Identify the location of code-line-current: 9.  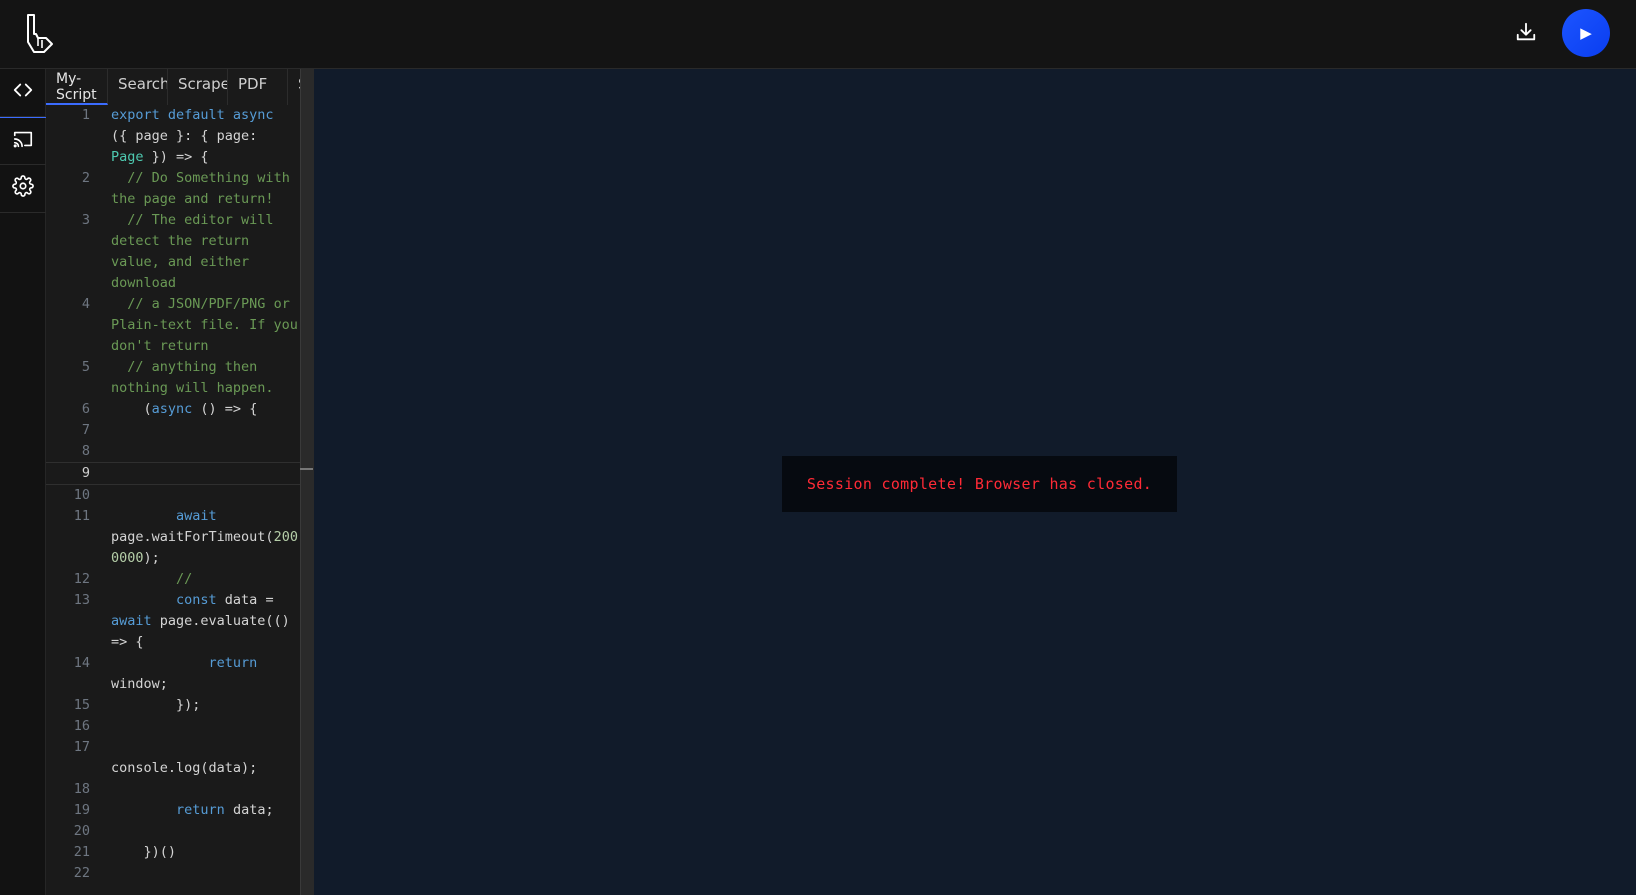
(173, 473).